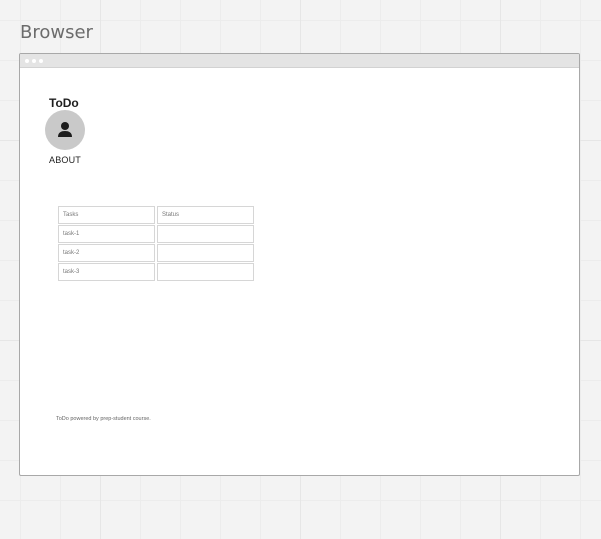 The width and height of the screenshot is (601, 539). I want to click on nav-about-link: ABOUT, so click(65, 160).